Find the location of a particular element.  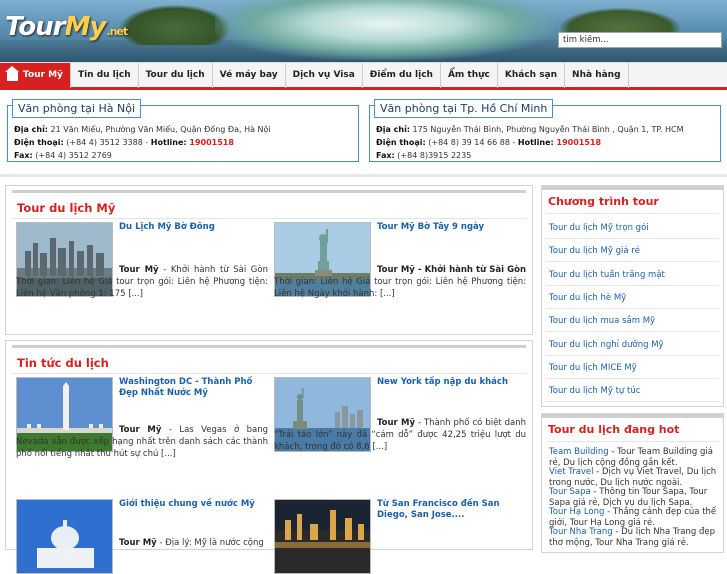

header-banner: TourMy.net is located at coordinates (363, 31).